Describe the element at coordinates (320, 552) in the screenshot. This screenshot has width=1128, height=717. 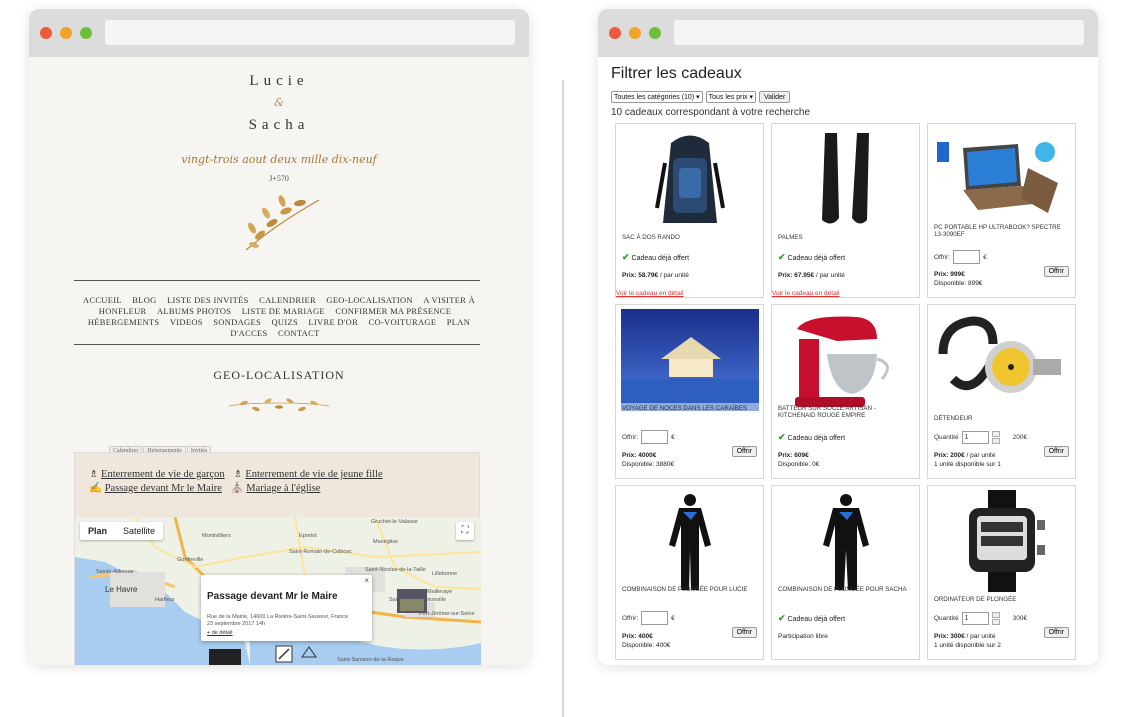
I see `map-label: Saint-Romain-de-Colbosc` at that location.